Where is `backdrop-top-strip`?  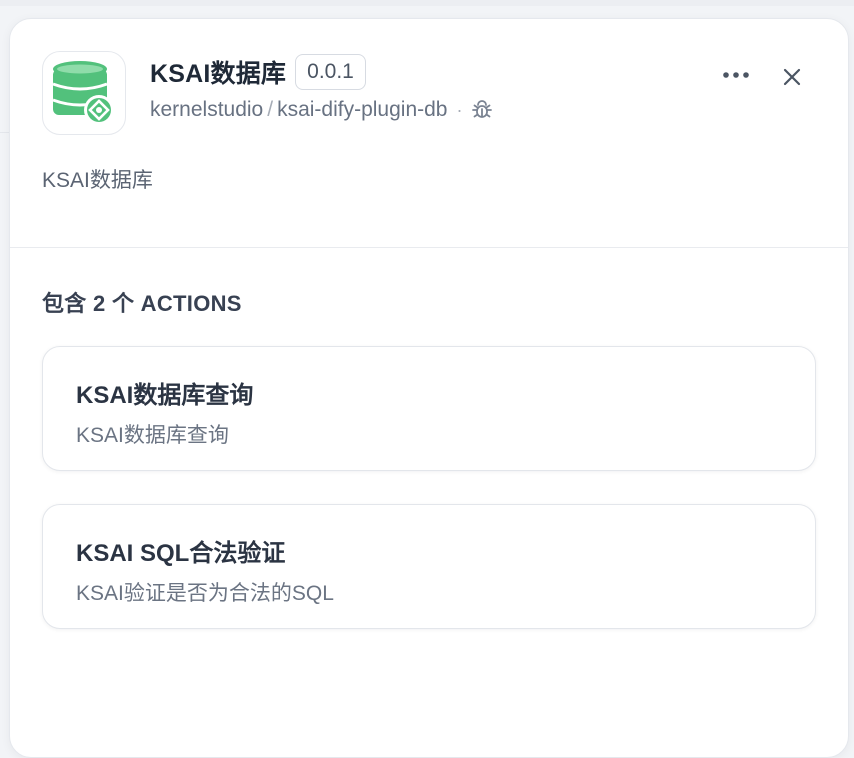
backdrop-top-strip is located at coordinates (427, 3).